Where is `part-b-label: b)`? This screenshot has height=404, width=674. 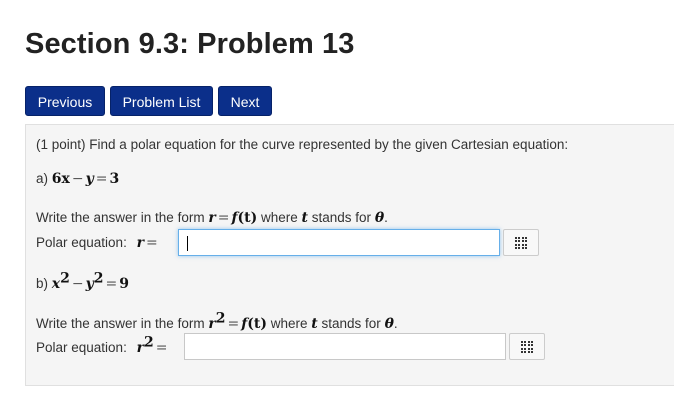 part-b-label: b) is located at coordinates (42, 283).